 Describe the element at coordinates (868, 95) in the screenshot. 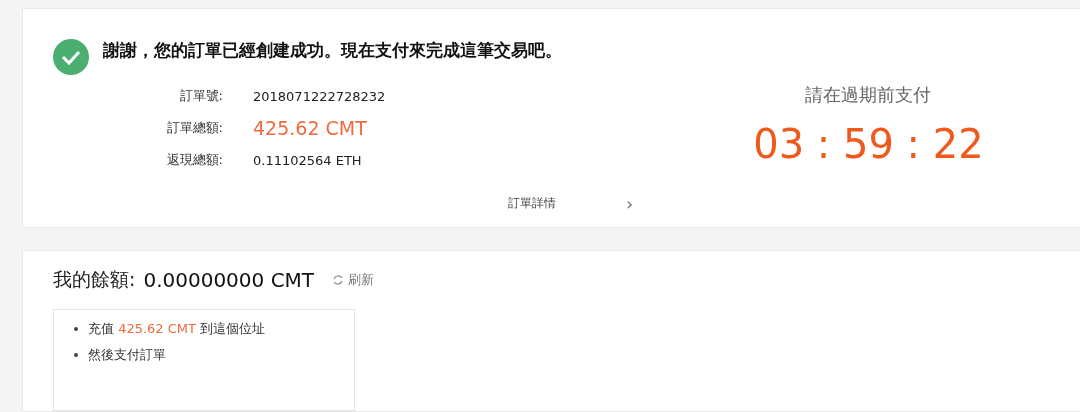

I see `deadline-label: 請在過期前支付` at that location.